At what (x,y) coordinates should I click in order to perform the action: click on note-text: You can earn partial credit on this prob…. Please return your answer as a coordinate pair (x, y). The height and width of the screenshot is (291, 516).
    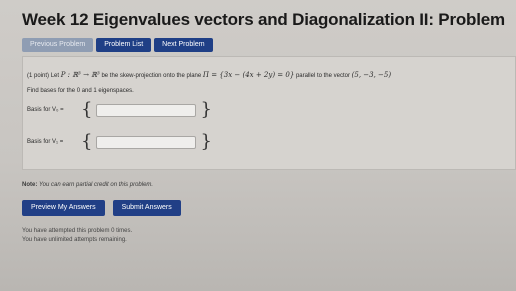
    Looking at the image, I should click on (96, 185).